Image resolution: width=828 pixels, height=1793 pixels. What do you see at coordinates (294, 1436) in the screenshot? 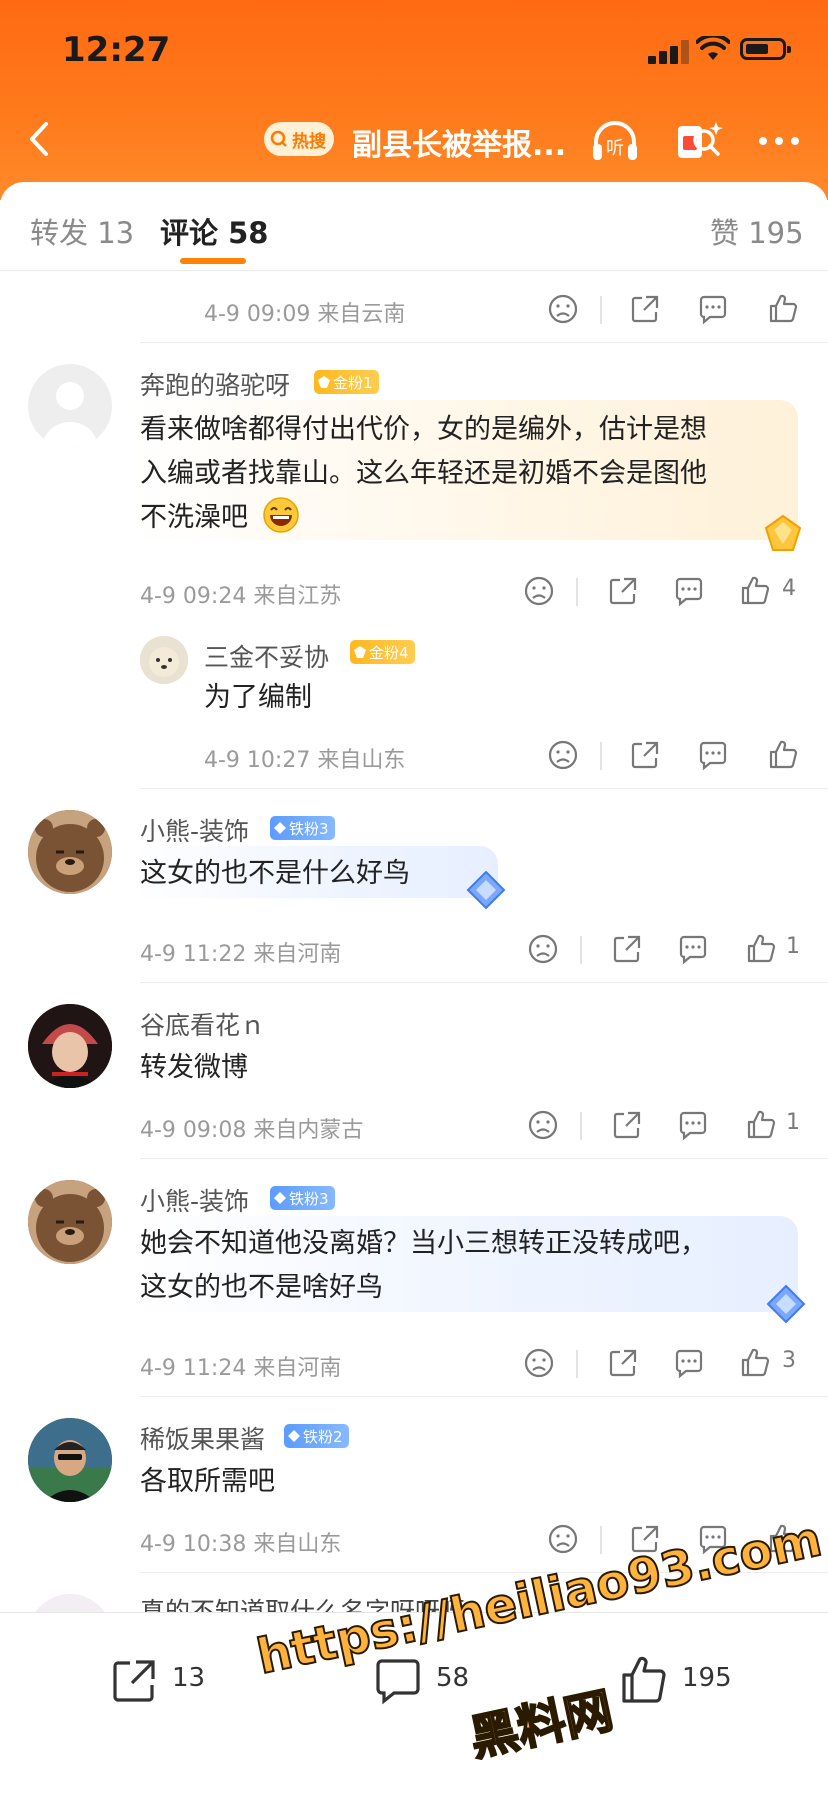
I see `iron-gem-icon` at bounding box center [294, 1436].